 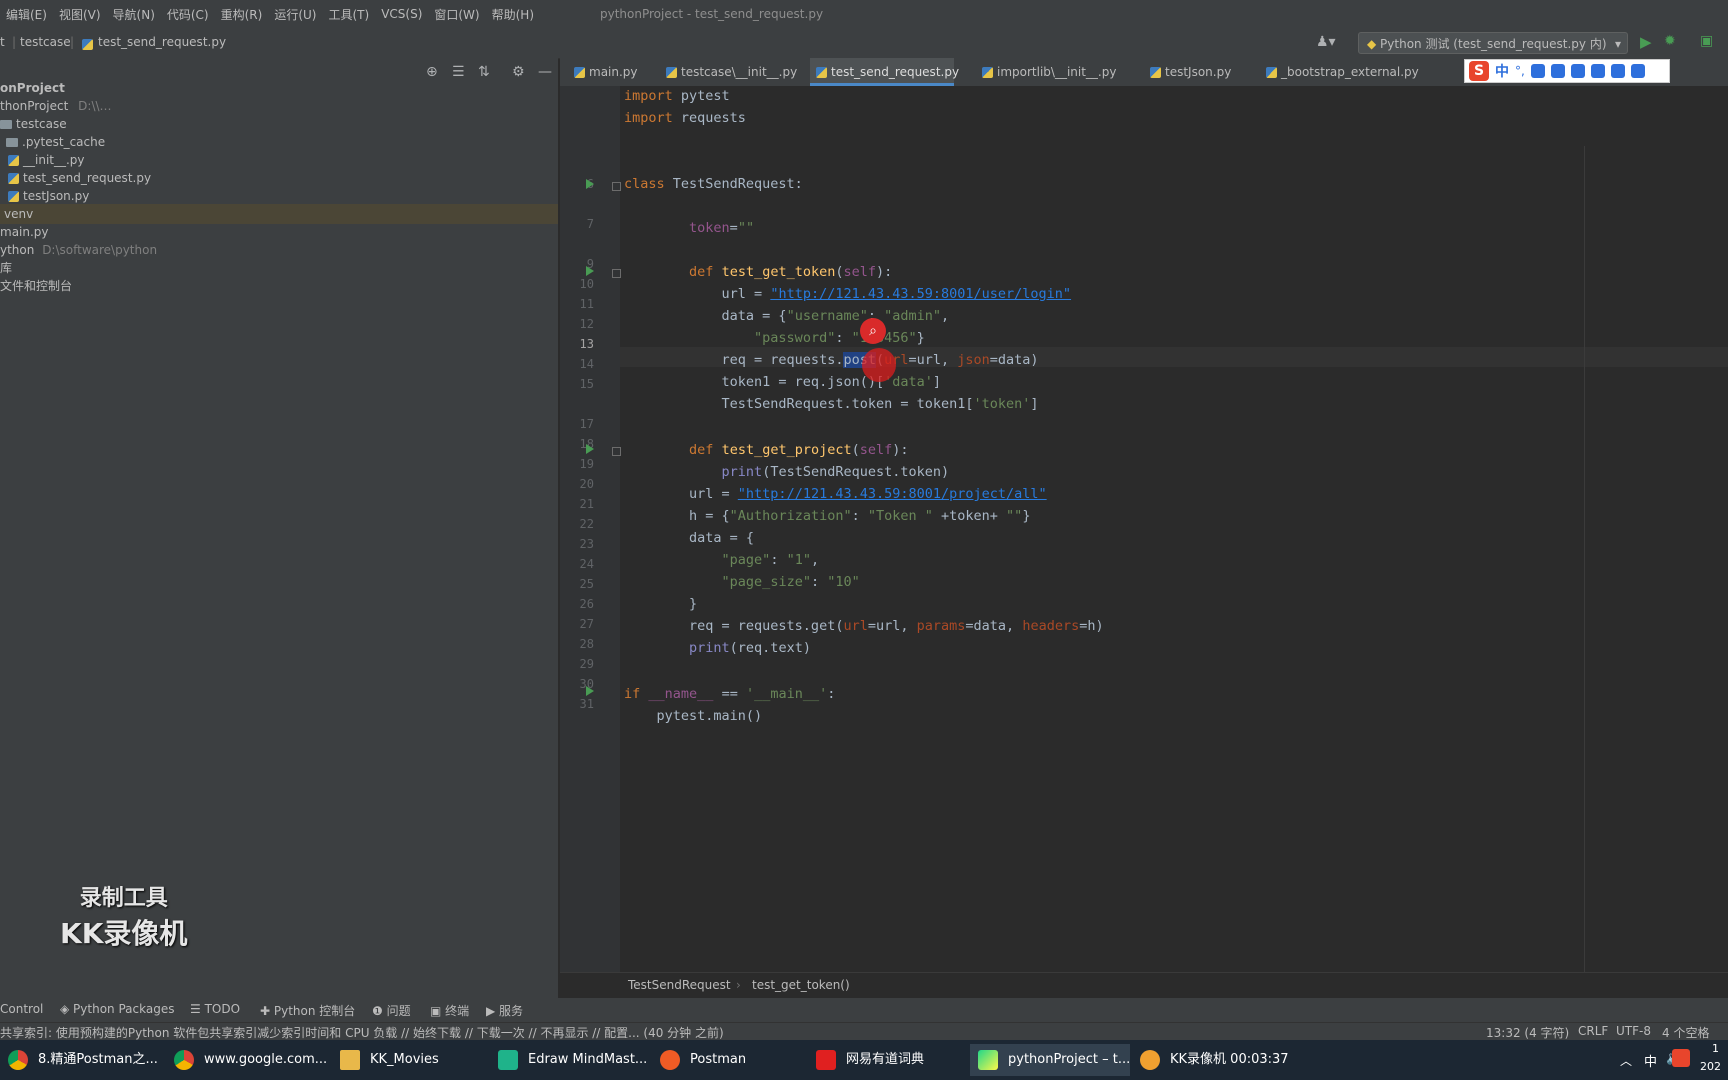 What do you see at coordinates (590, 691) in the screenshot?
I see `run-main-icon` at bounding box center [590, 691].